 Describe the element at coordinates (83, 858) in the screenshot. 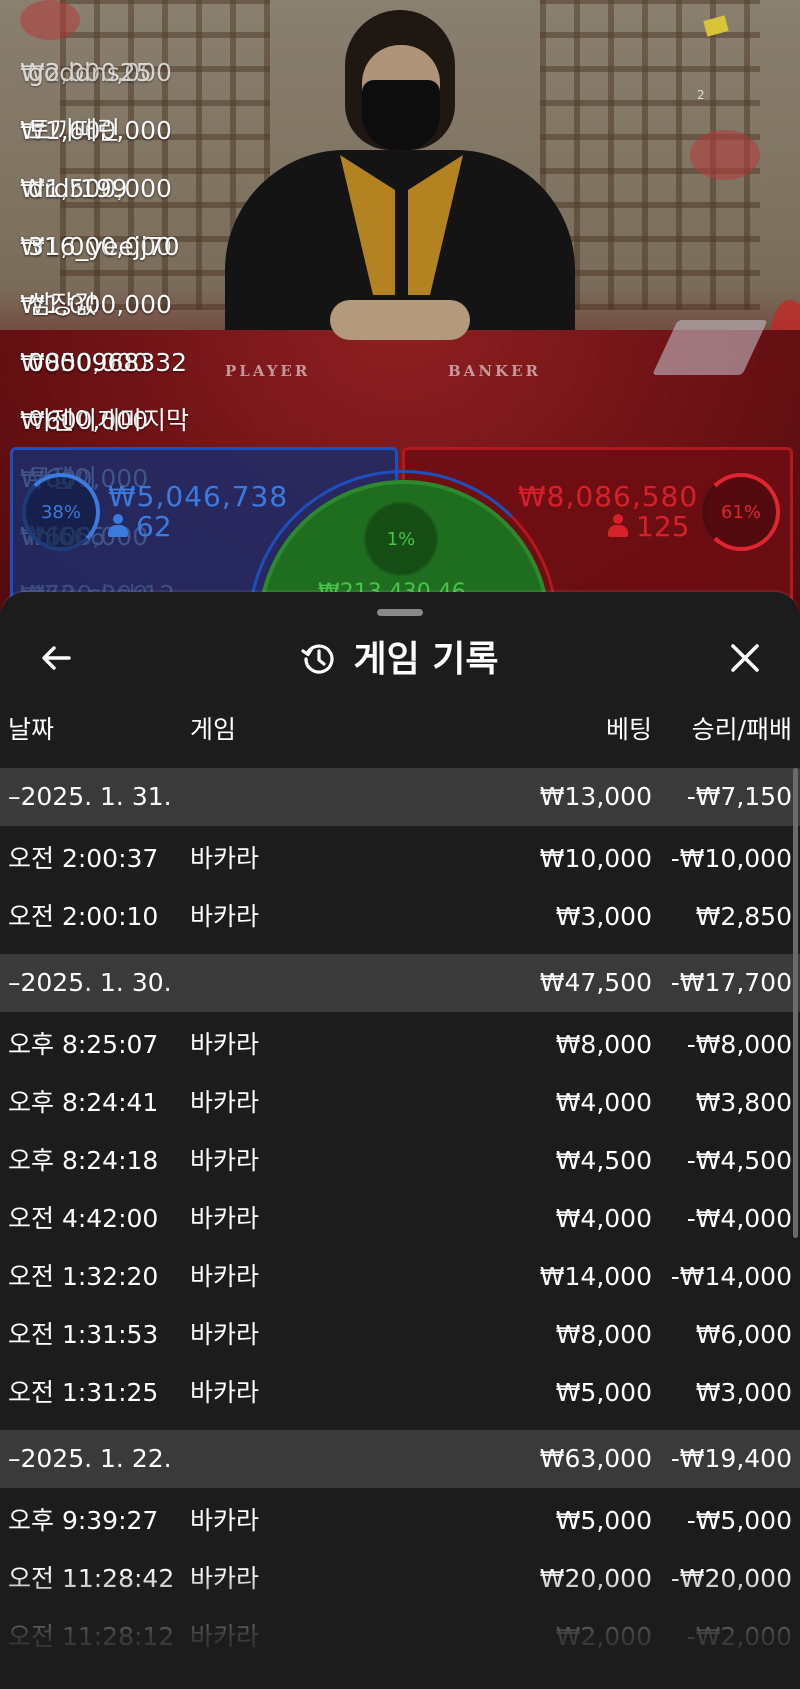

I see `row-time: 오전 2:00:37` at that location.